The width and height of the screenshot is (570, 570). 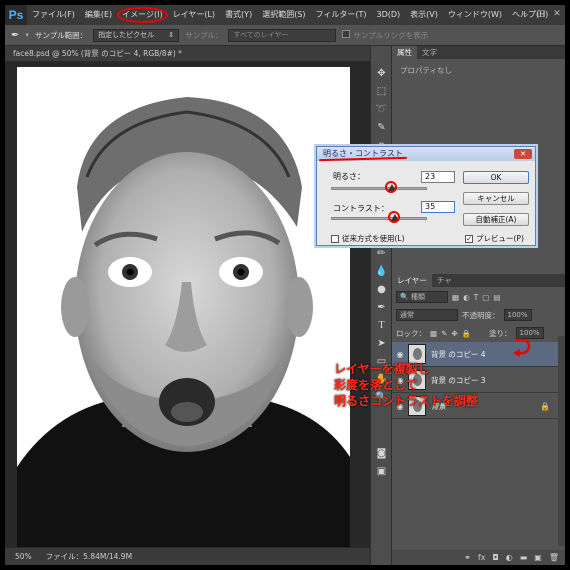 What do you see at coordinates (381, 343) in the screenshot?
I see `path-select-tool-icon: ➤` at bounding box center [381, 343].